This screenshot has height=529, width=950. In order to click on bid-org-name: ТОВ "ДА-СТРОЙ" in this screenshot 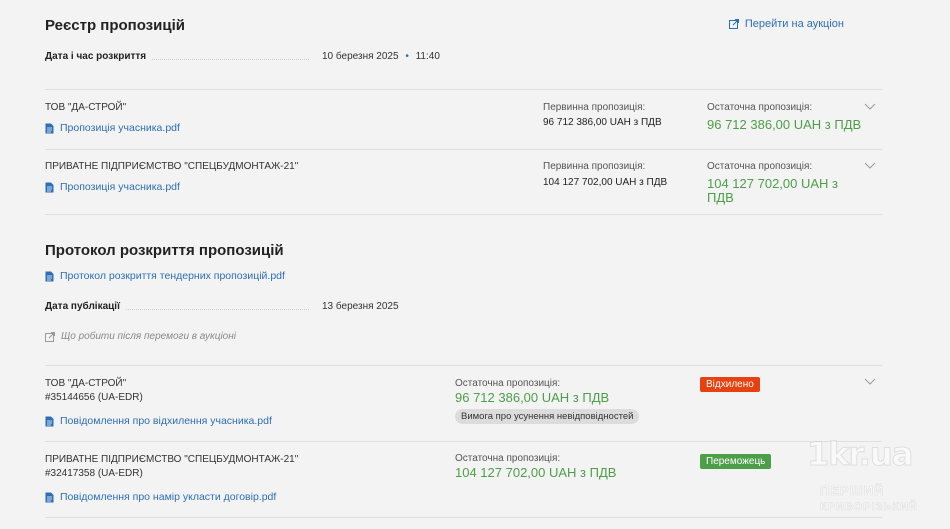, I will do `click(86, 107)`.